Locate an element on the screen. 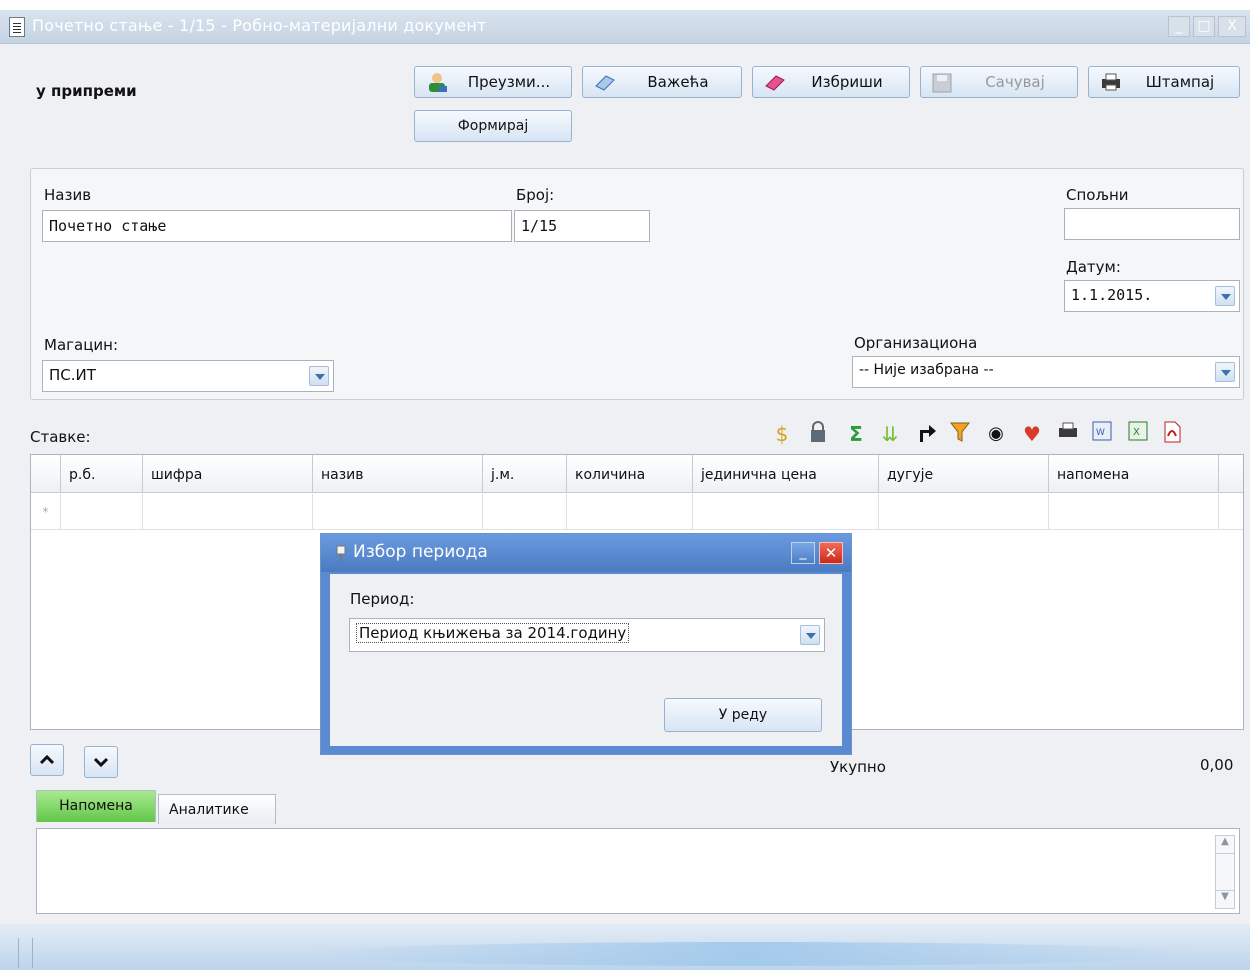  number-label: Број: is located at coordinates (535, 195).